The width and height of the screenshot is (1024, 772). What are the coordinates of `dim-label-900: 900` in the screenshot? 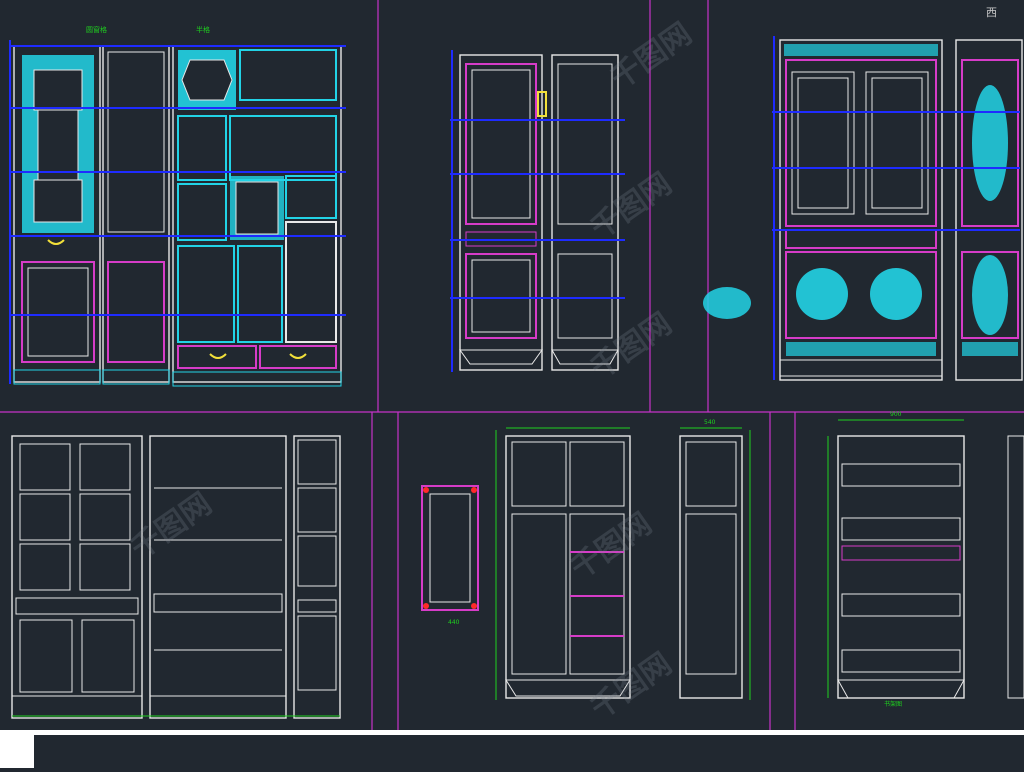 It's located at (896, 414).